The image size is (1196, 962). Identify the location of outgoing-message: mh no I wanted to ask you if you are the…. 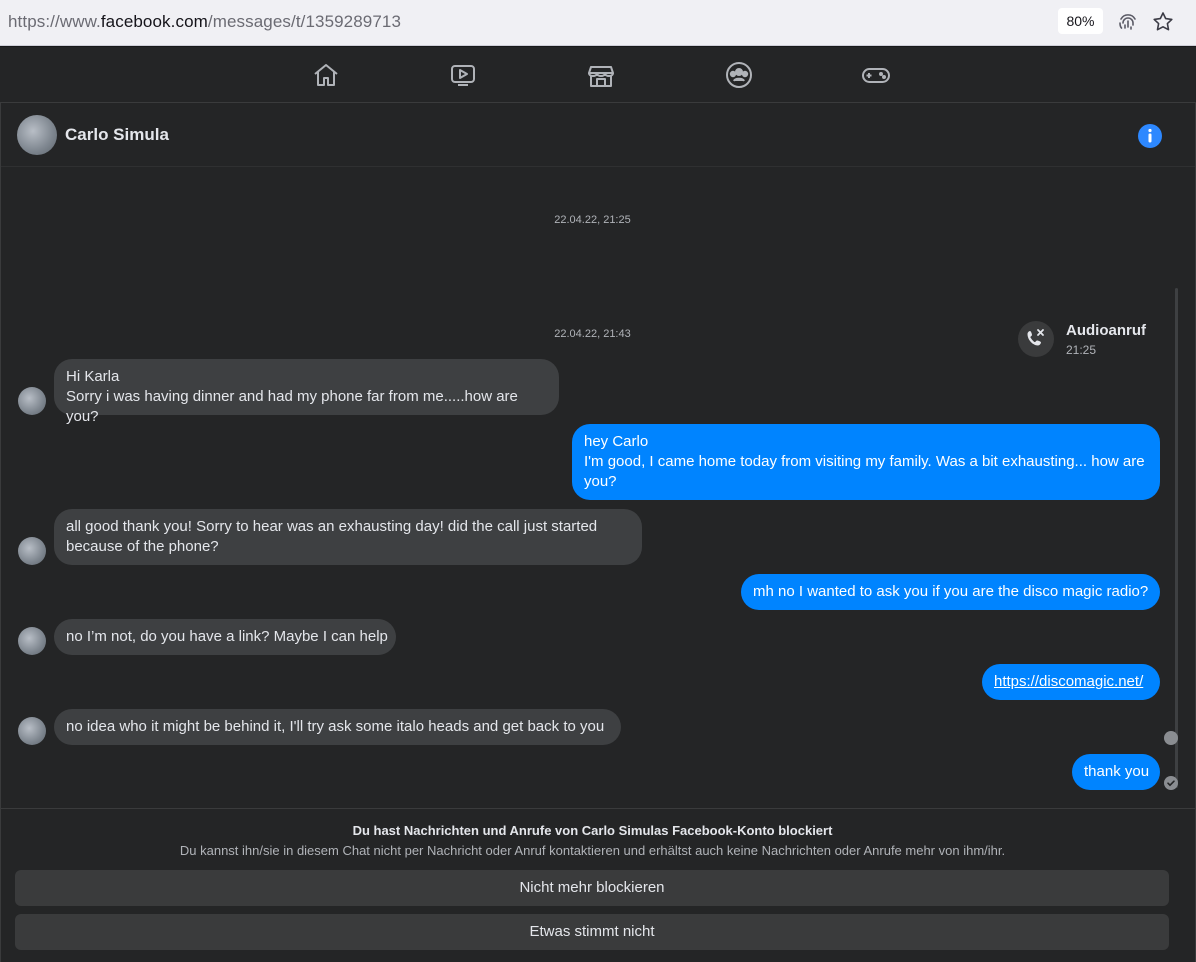
(950, 592).